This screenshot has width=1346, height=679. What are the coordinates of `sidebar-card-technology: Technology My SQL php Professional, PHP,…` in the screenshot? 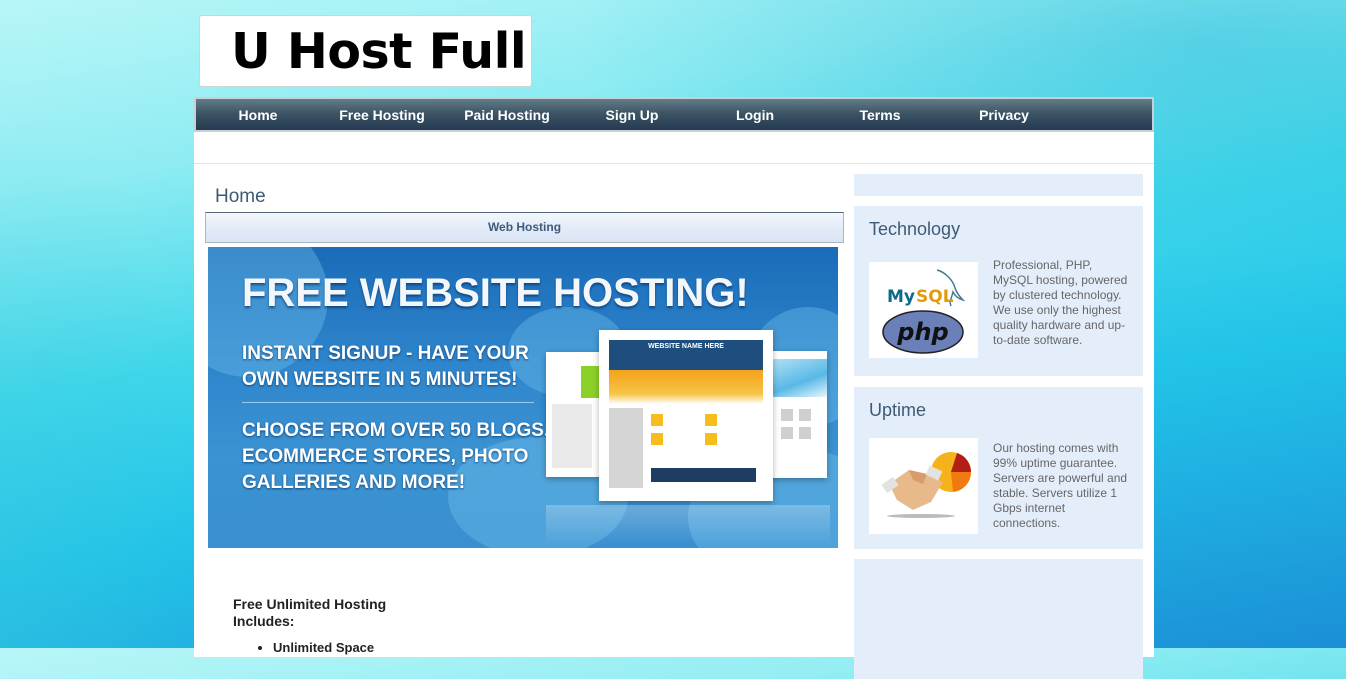 It's located at (998, 291).